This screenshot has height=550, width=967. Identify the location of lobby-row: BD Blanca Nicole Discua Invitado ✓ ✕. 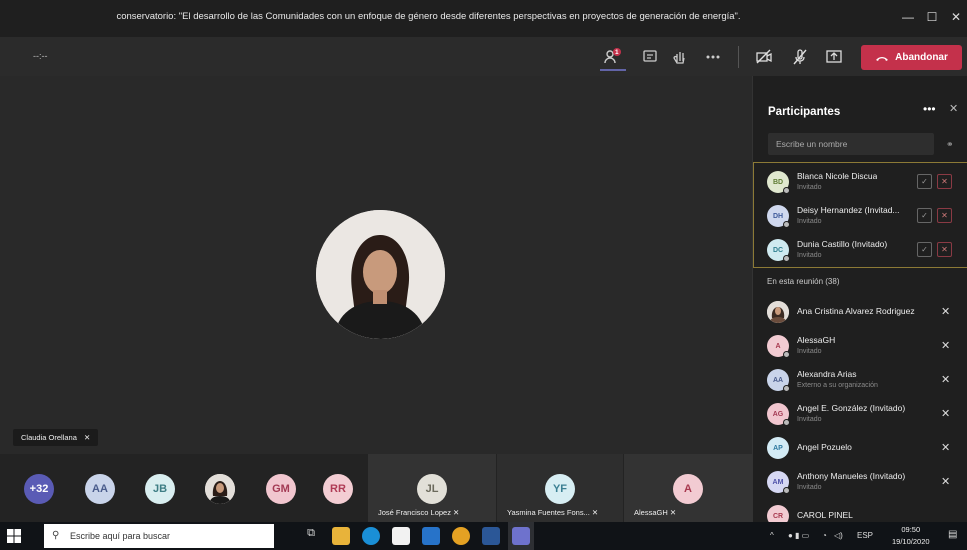
(860, 182).